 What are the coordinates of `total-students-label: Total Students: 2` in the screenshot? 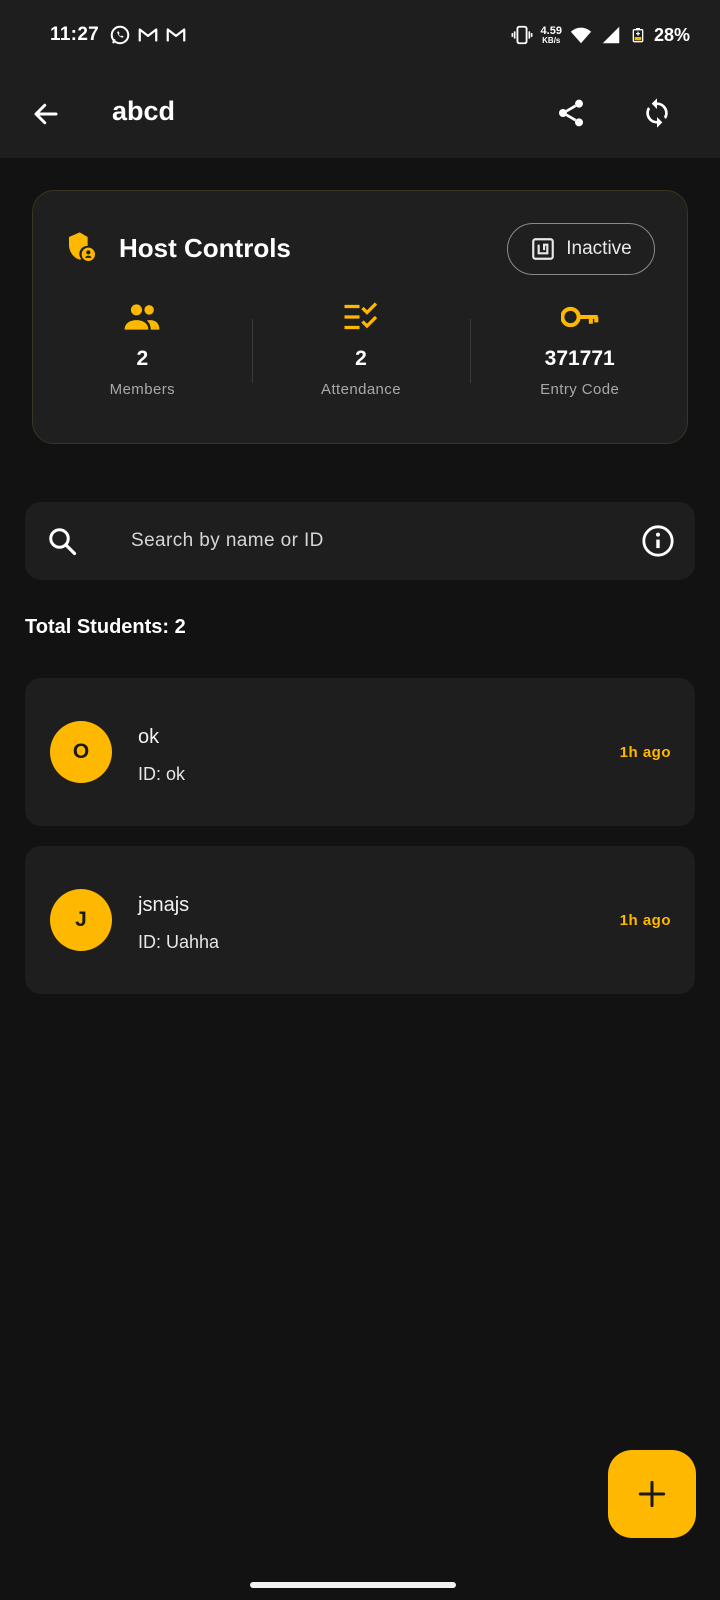 It's located at (105, 627).